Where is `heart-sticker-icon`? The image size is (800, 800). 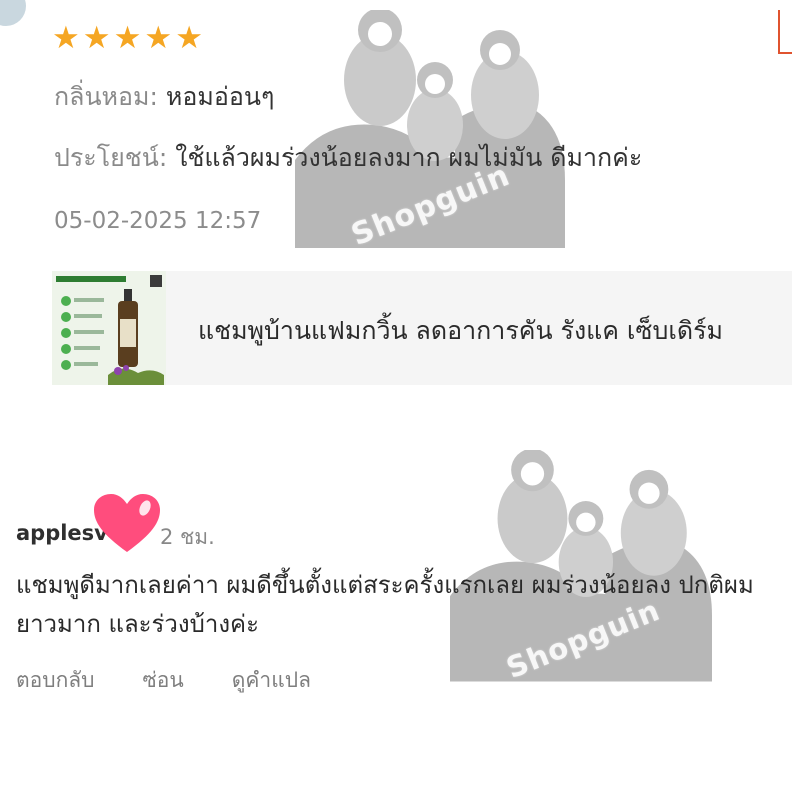
heart-sticker-icon is located at coordinates (127, 526).